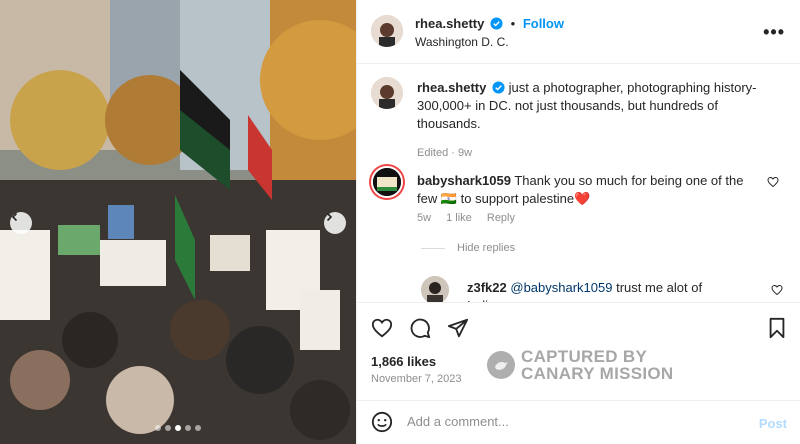  What do you see at coordinates (382, 422) in the screenshot?
I see `emoji-icon` at bounding box center [382, 422].